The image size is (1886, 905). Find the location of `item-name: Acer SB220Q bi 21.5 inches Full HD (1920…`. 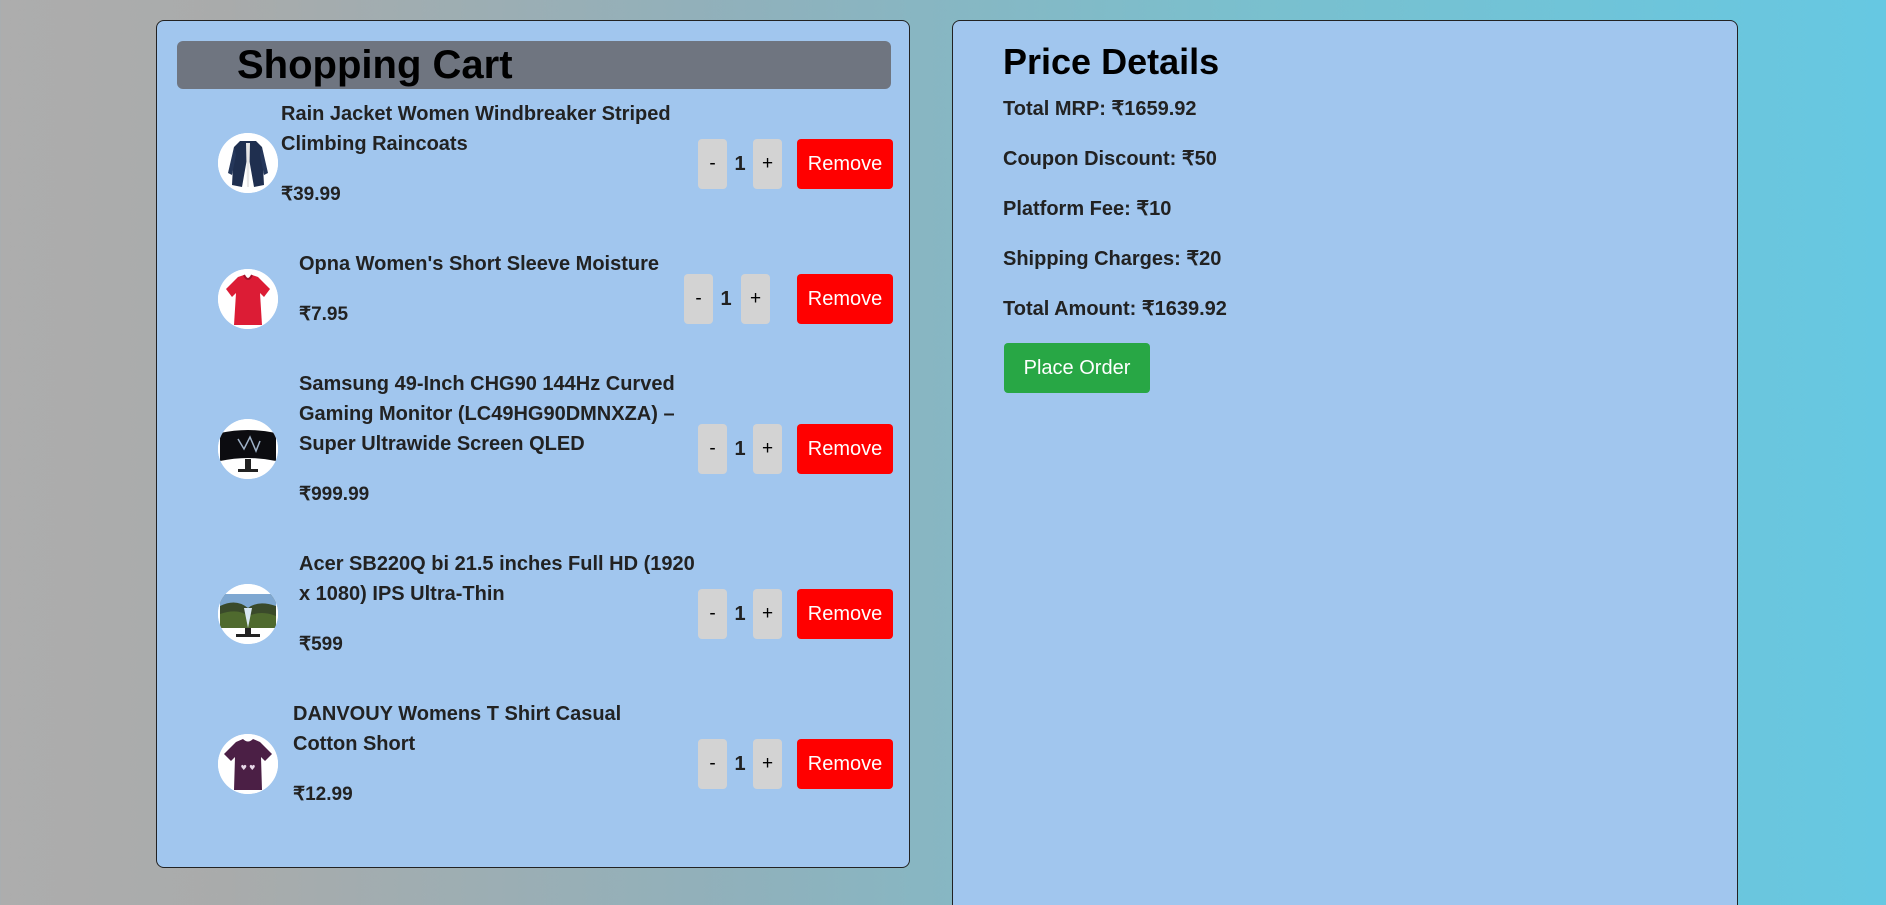

item-name: Acer SB220Q bi 21.5 inches Full HD (1920… is located at coordinates (497, 579).